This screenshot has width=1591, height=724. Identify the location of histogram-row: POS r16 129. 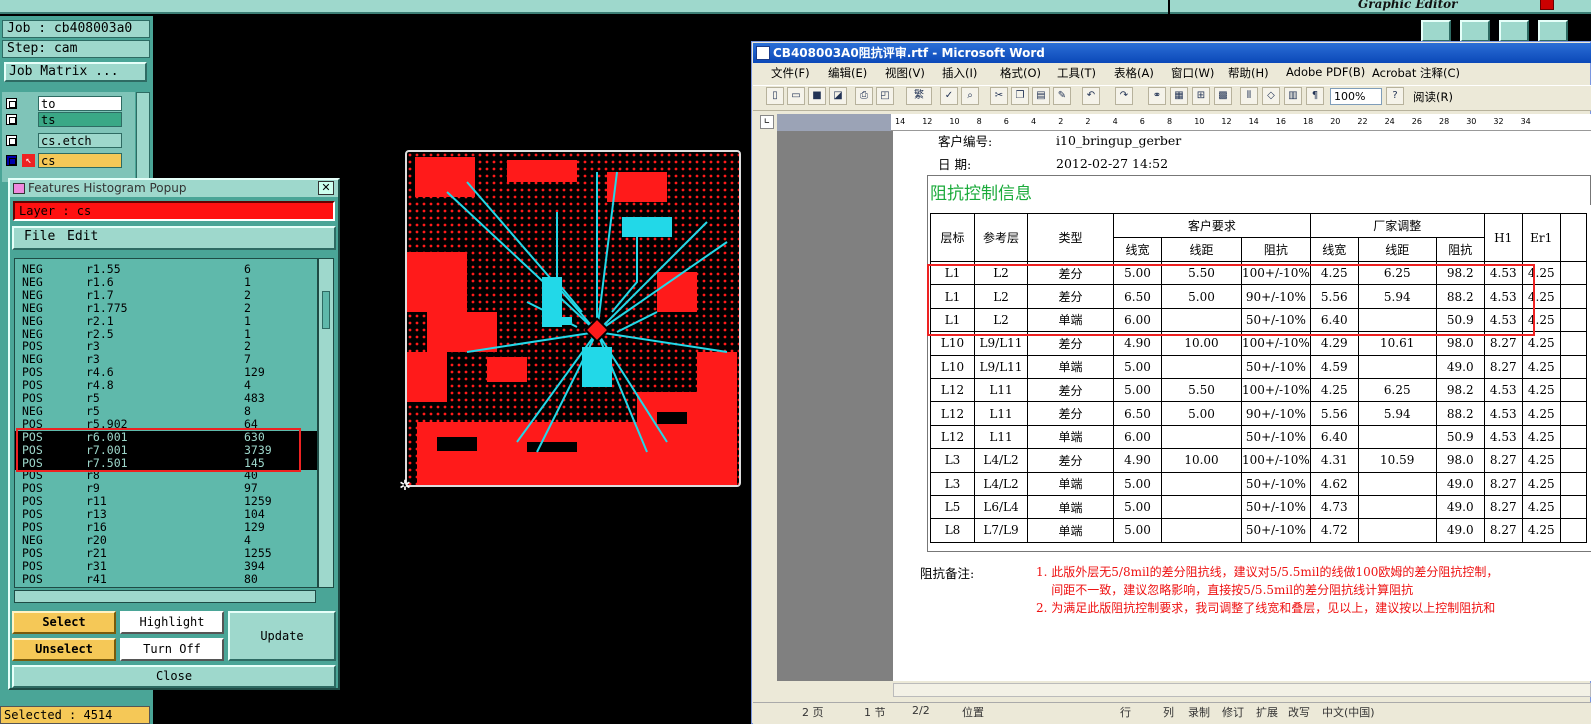
(166, 527).